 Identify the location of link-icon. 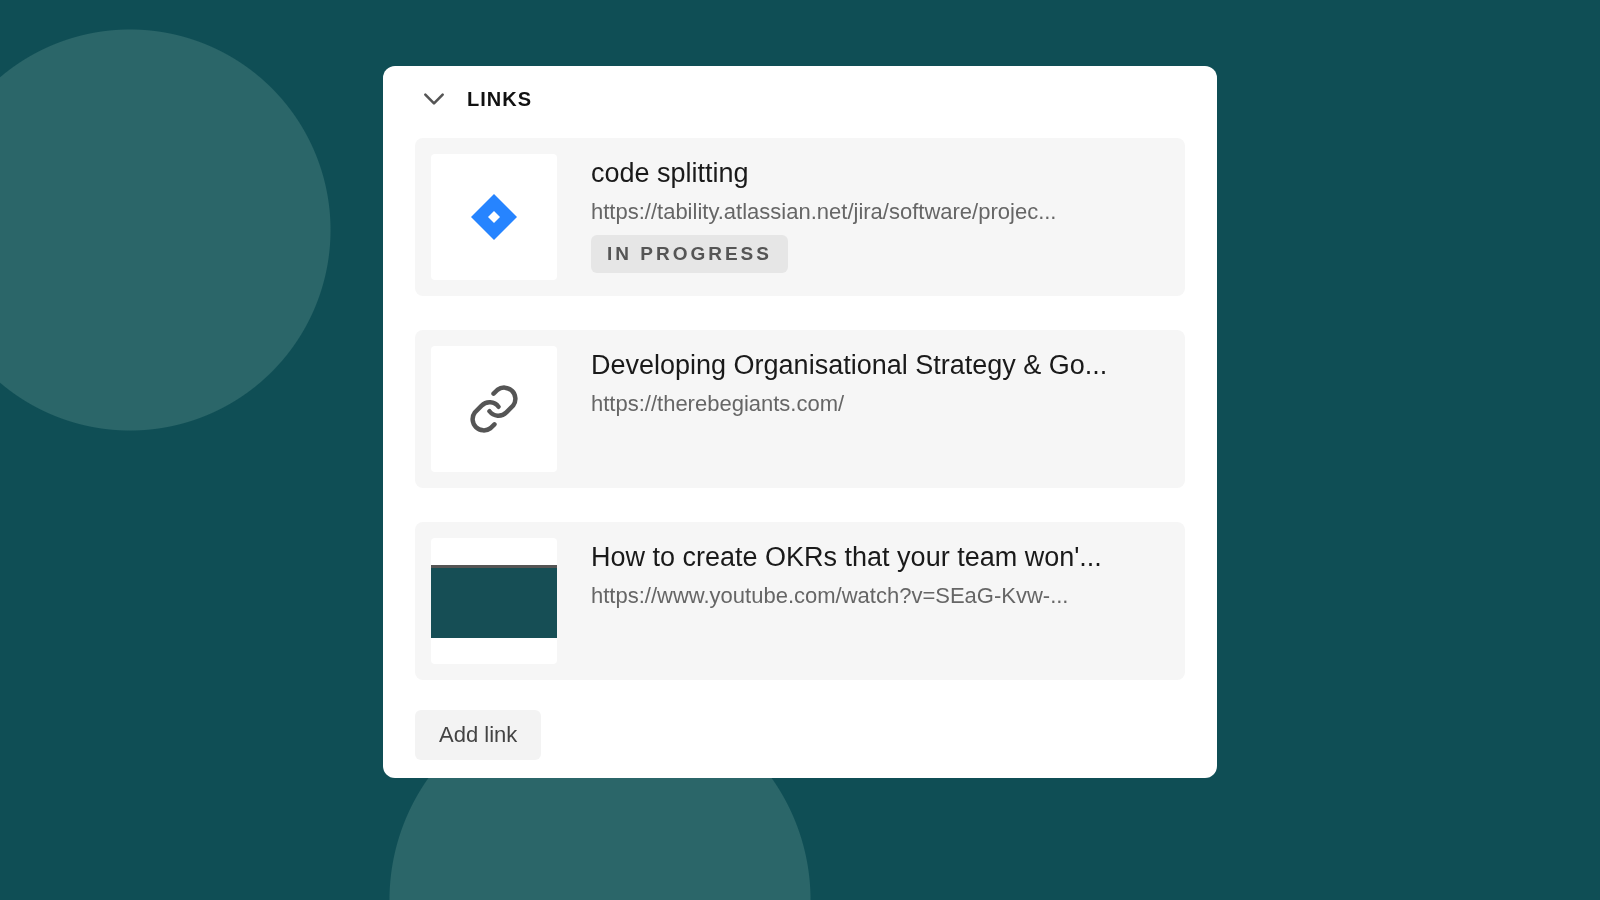
(494, 409).